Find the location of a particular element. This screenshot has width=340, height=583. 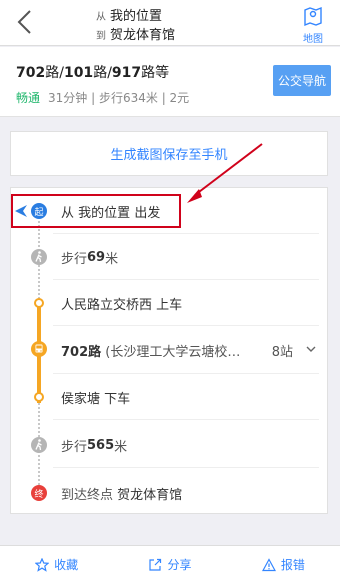

step-end: 终 到达终点 贺龙体育馆 is located at coordinates (170, 493).